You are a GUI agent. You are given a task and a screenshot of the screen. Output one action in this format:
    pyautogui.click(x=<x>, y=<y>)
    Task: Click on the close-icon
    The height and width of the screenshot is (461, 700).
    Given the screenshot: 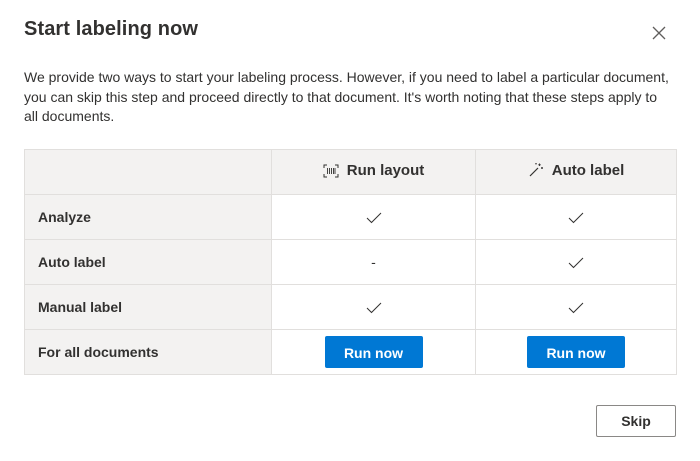 What is the action you would take?
    pyautogui.click(x=659, y=33)
    